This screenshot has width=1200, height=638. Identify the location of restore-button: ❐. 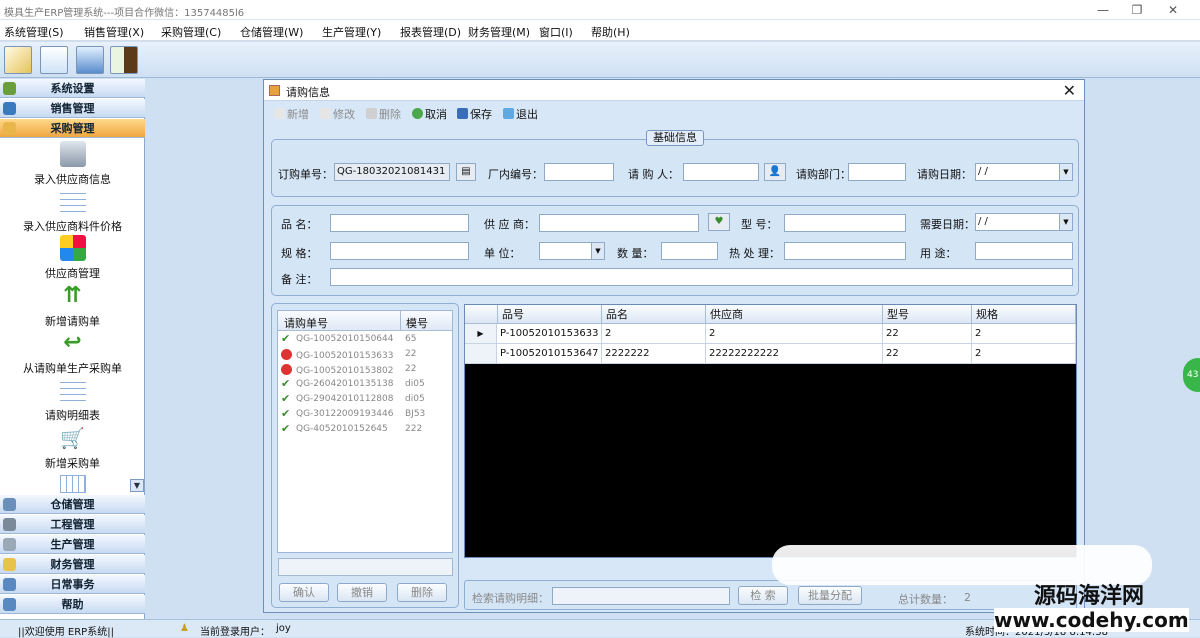
(1137, 10).